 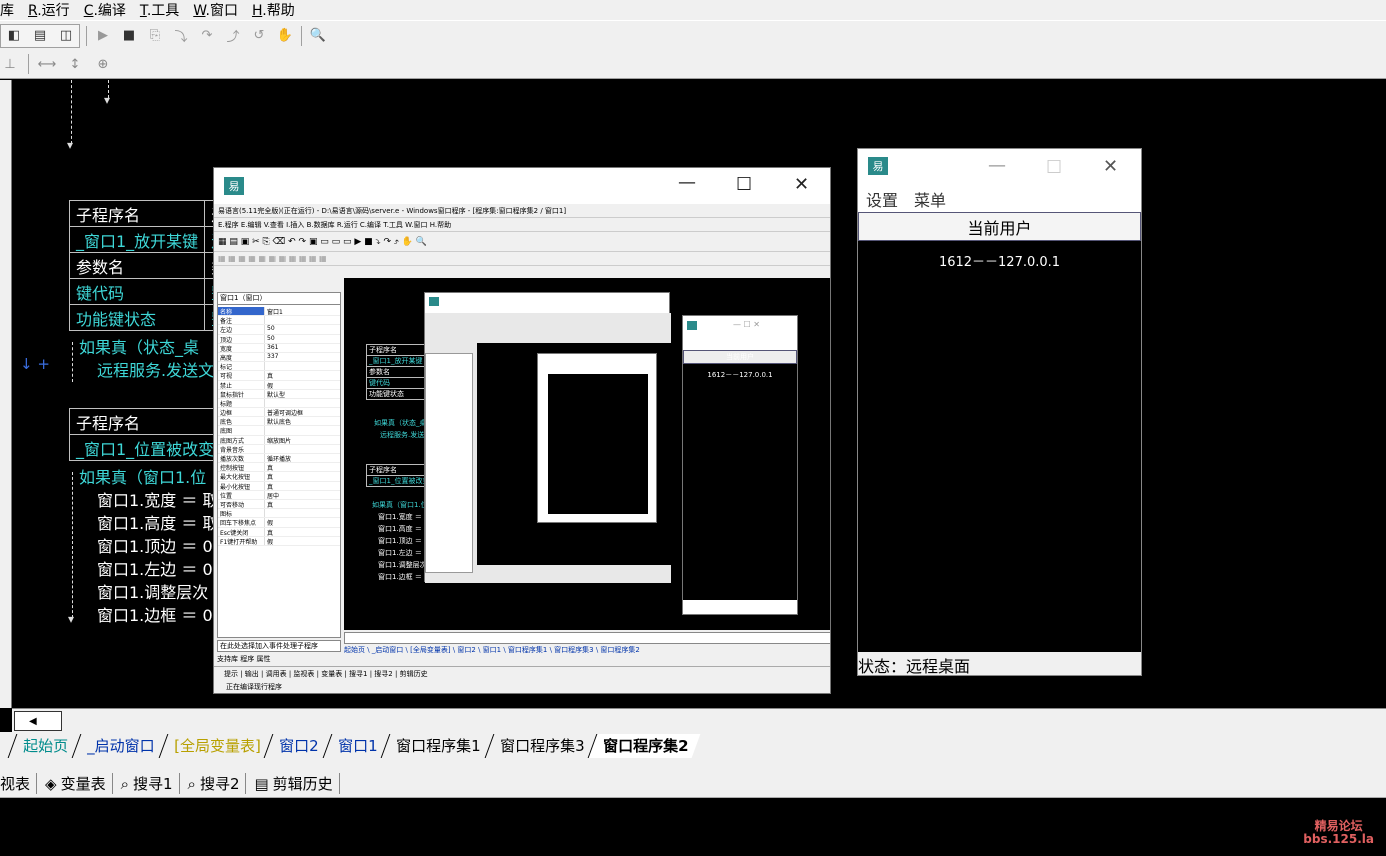 What do you see at coordinates (279, 413) in the screenshot?
I see `property-row: 边框 普通可调边框` at bounding box center [279, 413].